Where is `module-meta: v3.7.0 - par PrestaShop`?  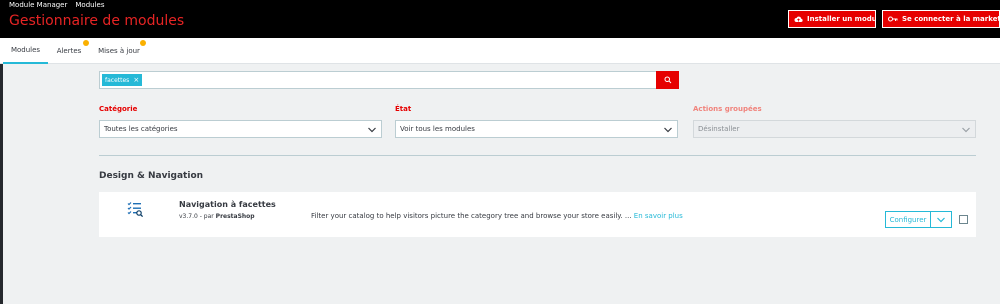
module-meta: v3.7.0 - par PrestaShop is located at coordinates (217, 216).